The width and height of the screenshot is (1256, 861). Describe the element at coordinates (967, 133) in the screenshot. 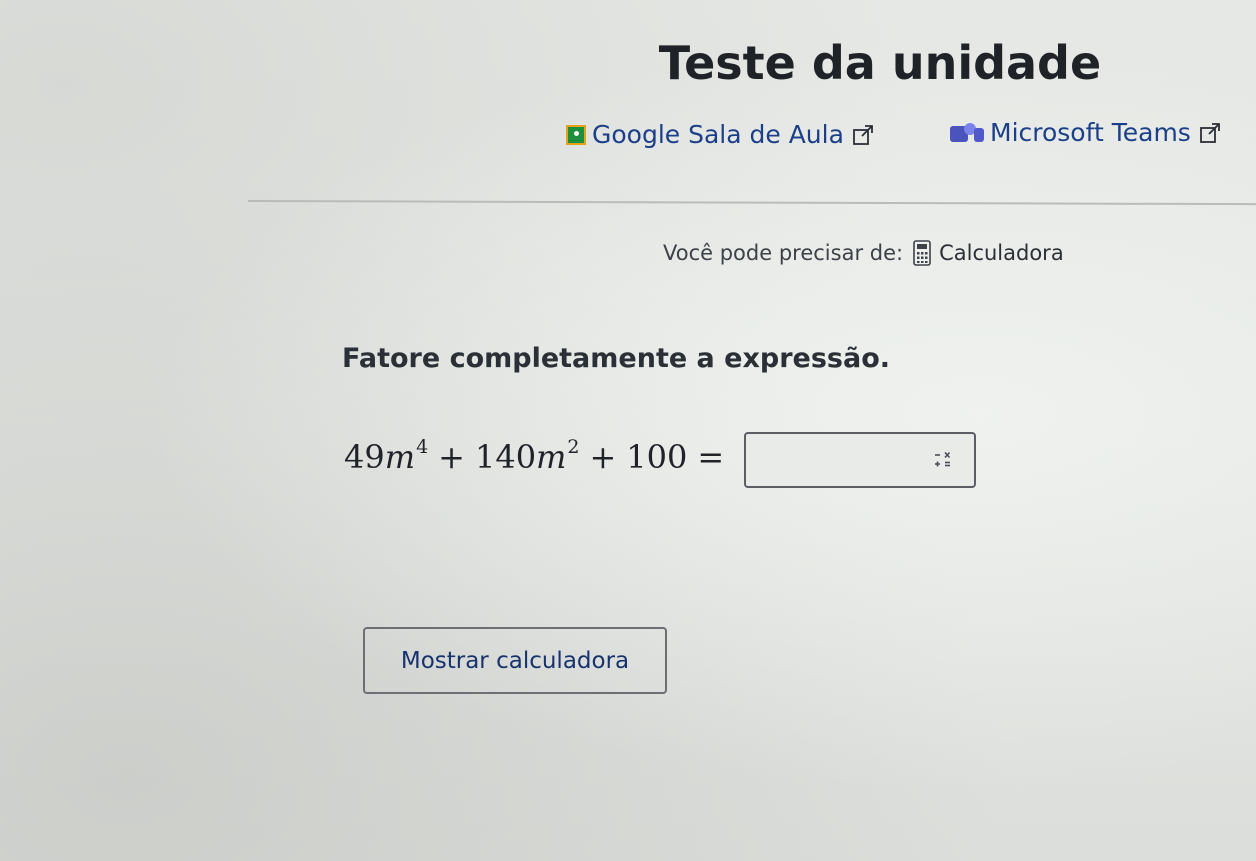

I see `microsoft-teams-icon` at that location.